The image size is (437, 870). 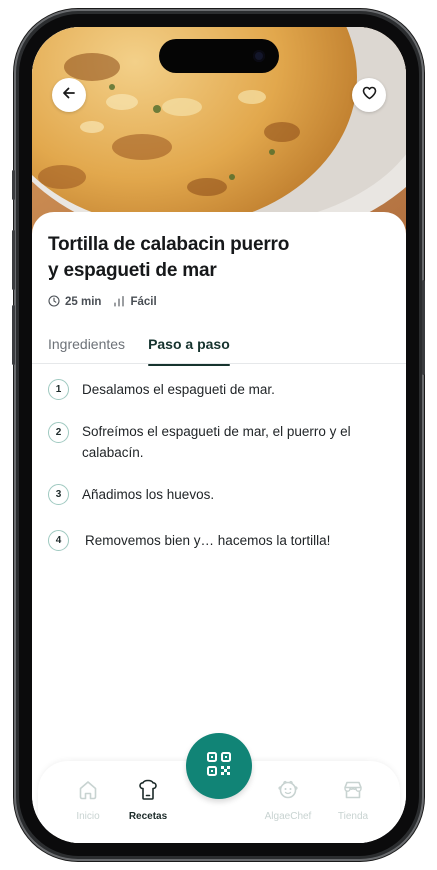 What do you see at coordinates (108, 302) in the screenshot?
I see `recipe-meta: 25 min Fácil` at bounding box center [108, 302].